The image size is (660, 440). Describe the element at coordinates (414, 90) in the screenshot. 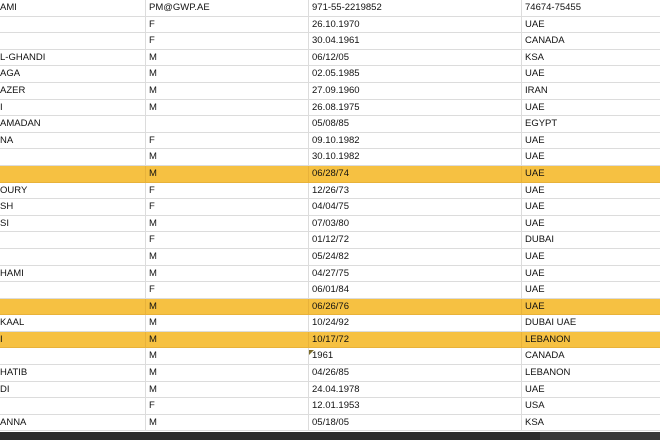

I see `cell-date: 27.09.1960` at that location.